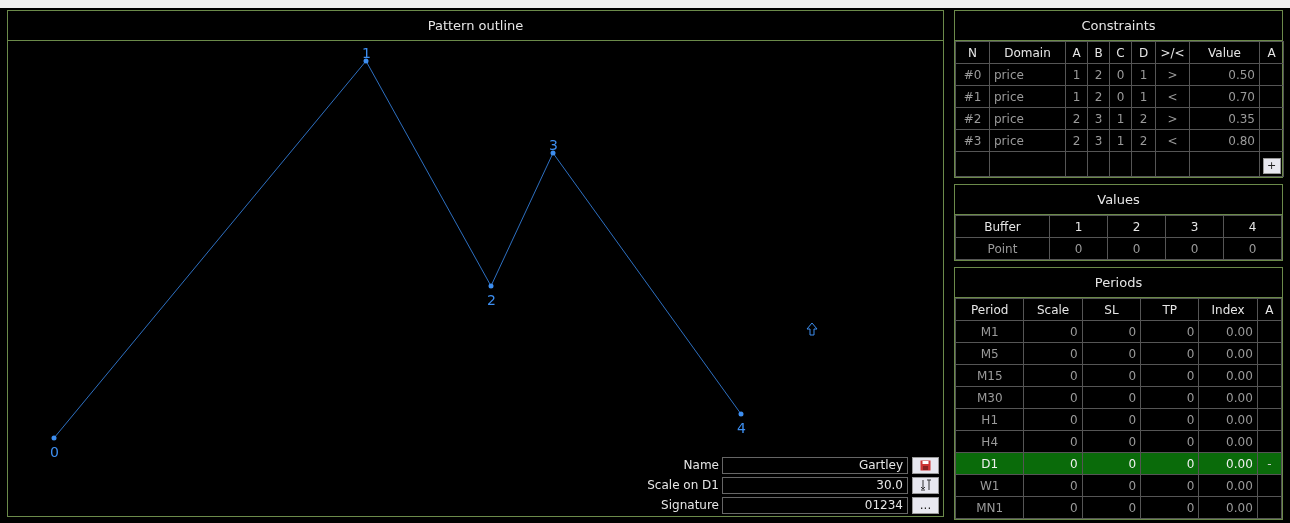 The width and height of the screenshot is (1290, 523). What do you see at coordinates (700, 465) in the screenshot?
I see `field-label: Name` at bounding box center [700, 465].